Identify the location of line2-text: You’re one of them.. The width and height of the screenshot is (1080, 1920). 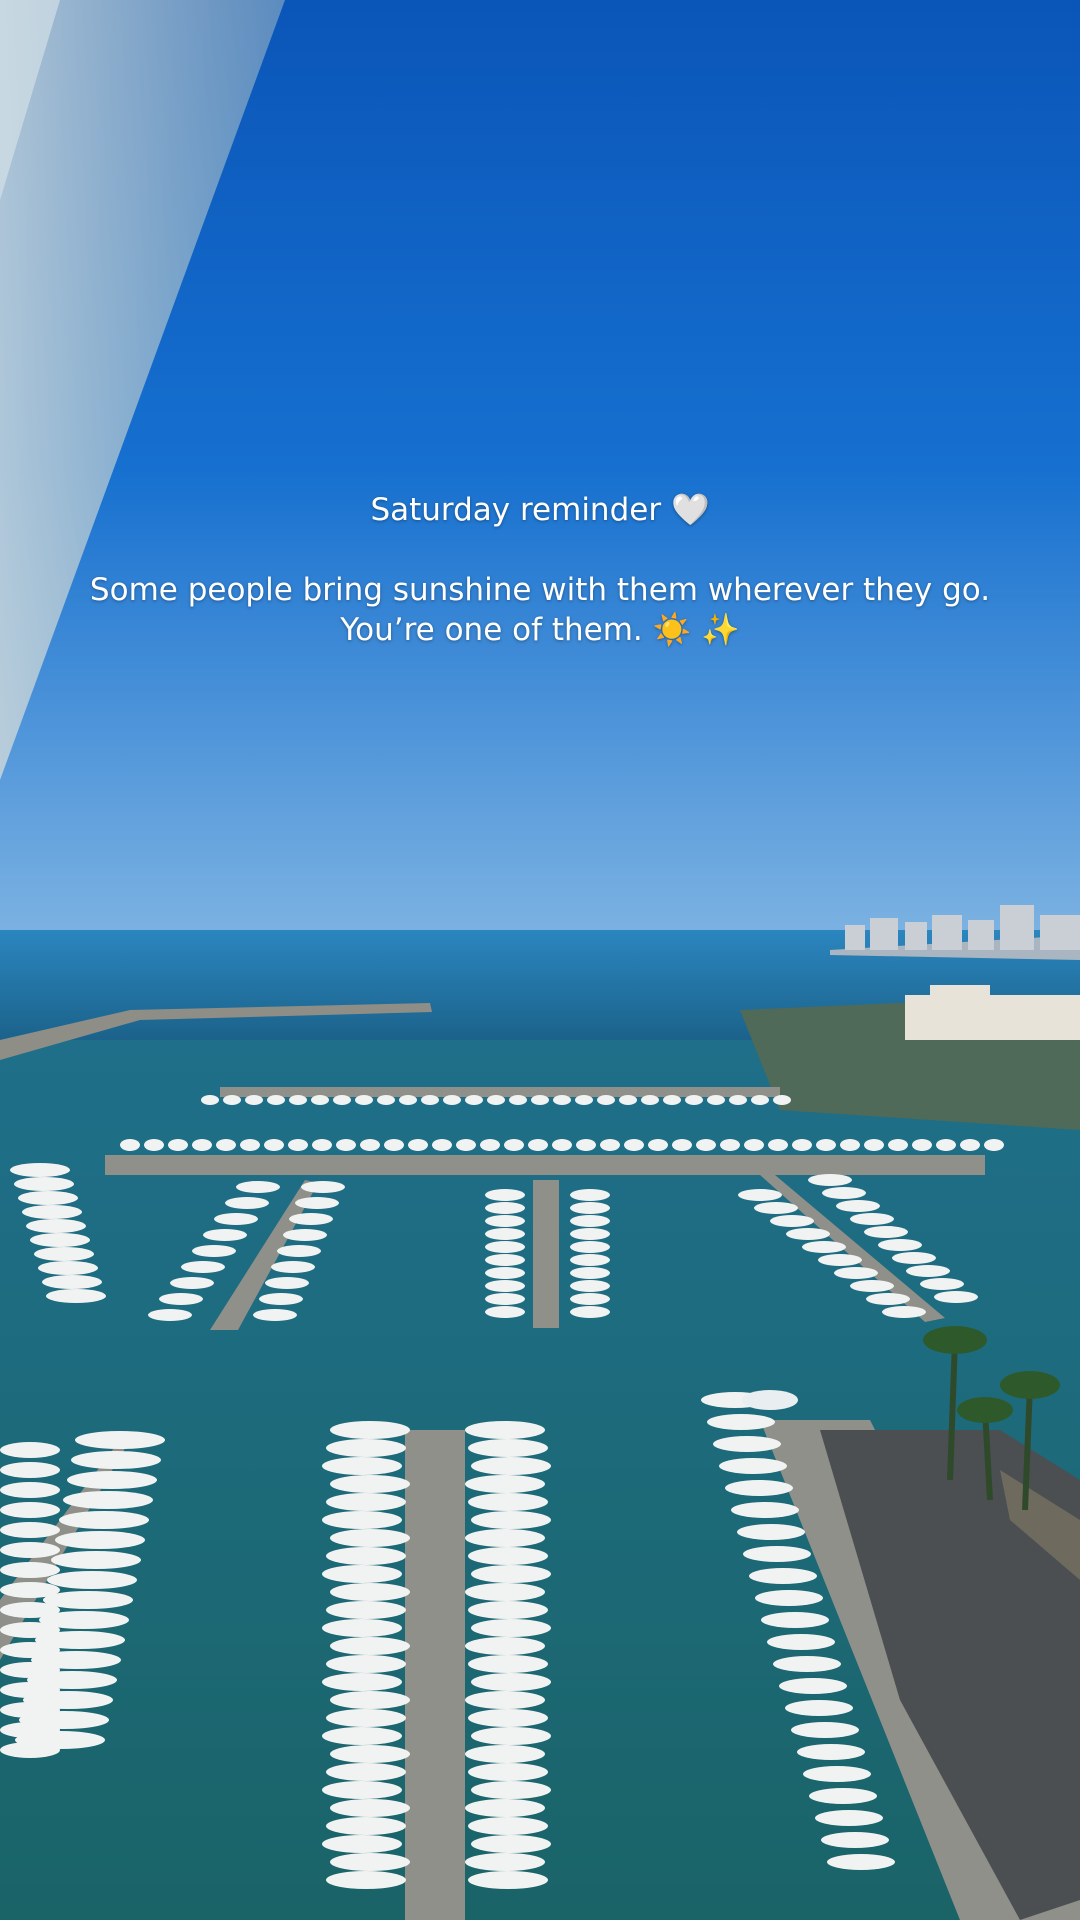
(491, 630).